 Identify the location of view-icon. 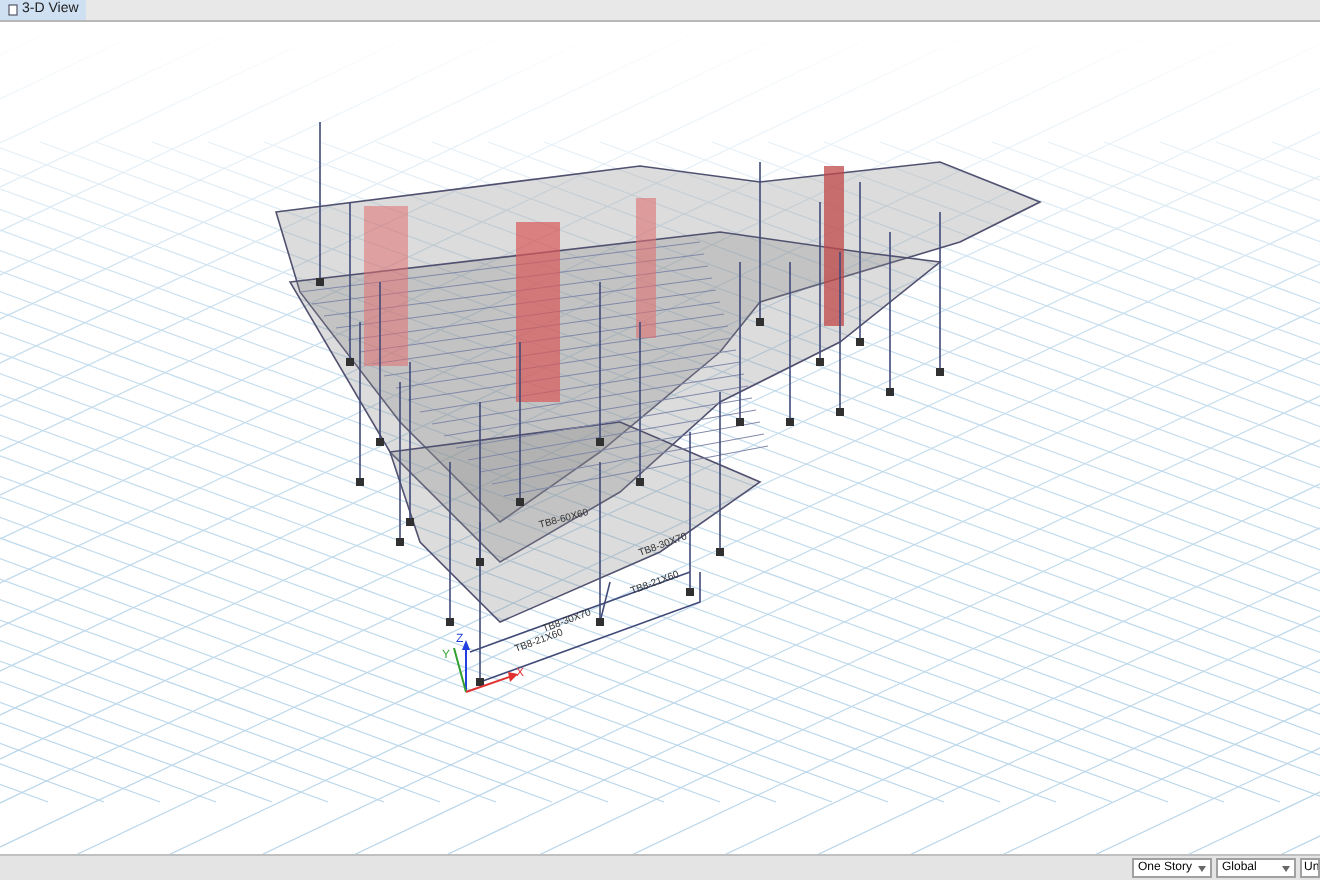
(13, 10).